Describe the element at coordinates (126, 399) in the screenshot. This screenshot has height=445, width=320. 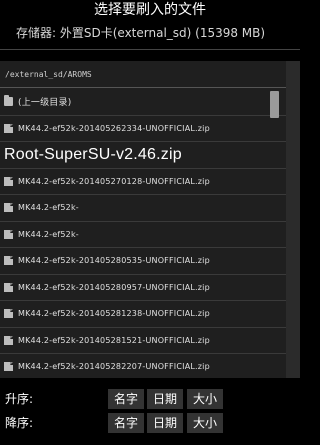
I see `sort-asc-name-button: 名字` at that location.